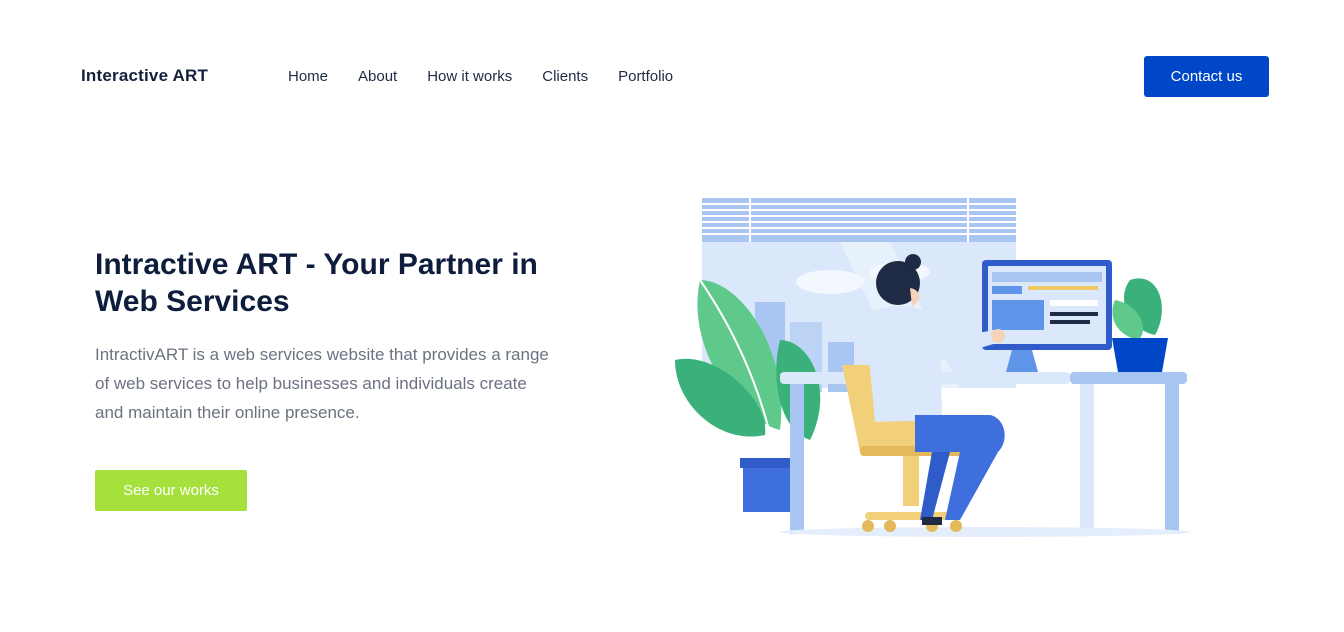 The width and height of the screenshot is (1344, 632). I want to click on see-our-works-button: See our works, so click(171, 490).